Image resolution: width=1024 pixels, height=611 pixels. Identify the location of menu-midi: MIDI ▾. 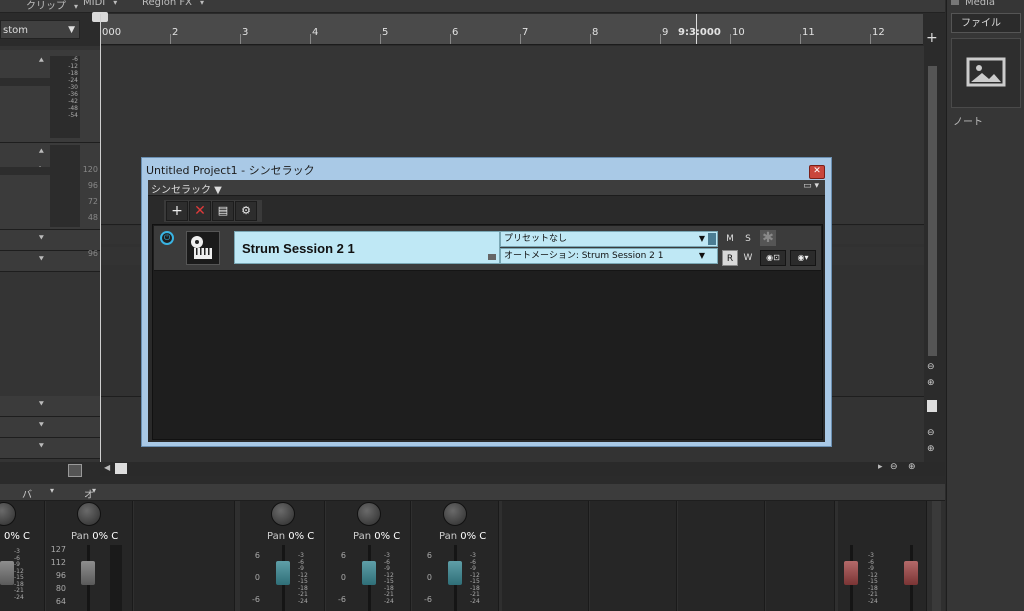
(100, 4).